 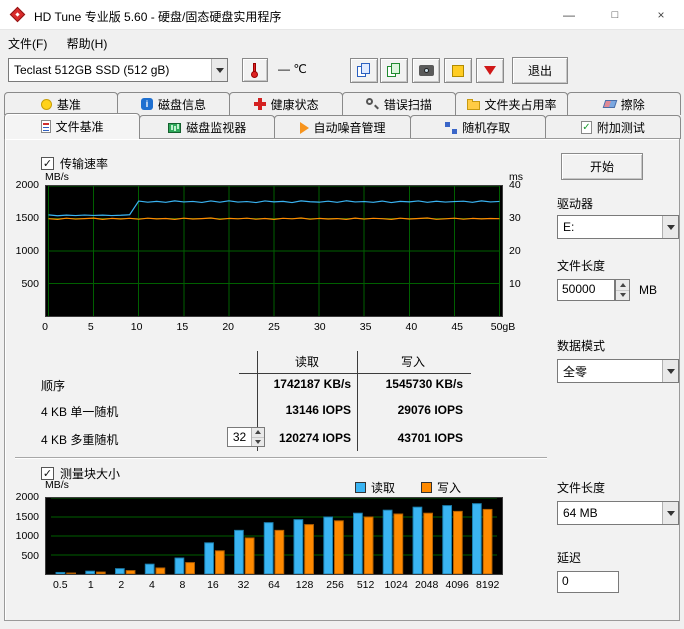 I want to click on drive-dropdown: E:, so click(x=618, y=227).